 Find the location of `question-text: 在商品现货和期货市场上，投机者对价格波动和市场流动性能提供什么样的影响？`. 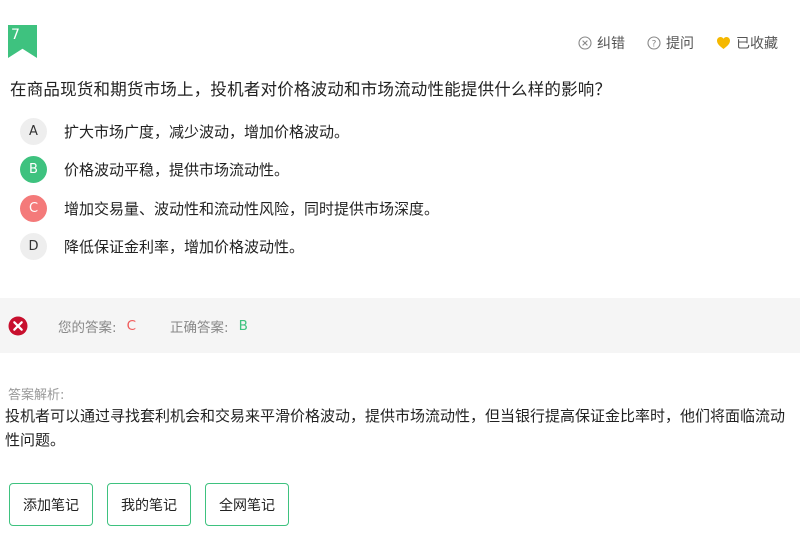

question-text: 在商品现货和期货市场上，投机者对价格波动和市场流动性能提供什么样的影响？ is located at coordinates (311, 89).